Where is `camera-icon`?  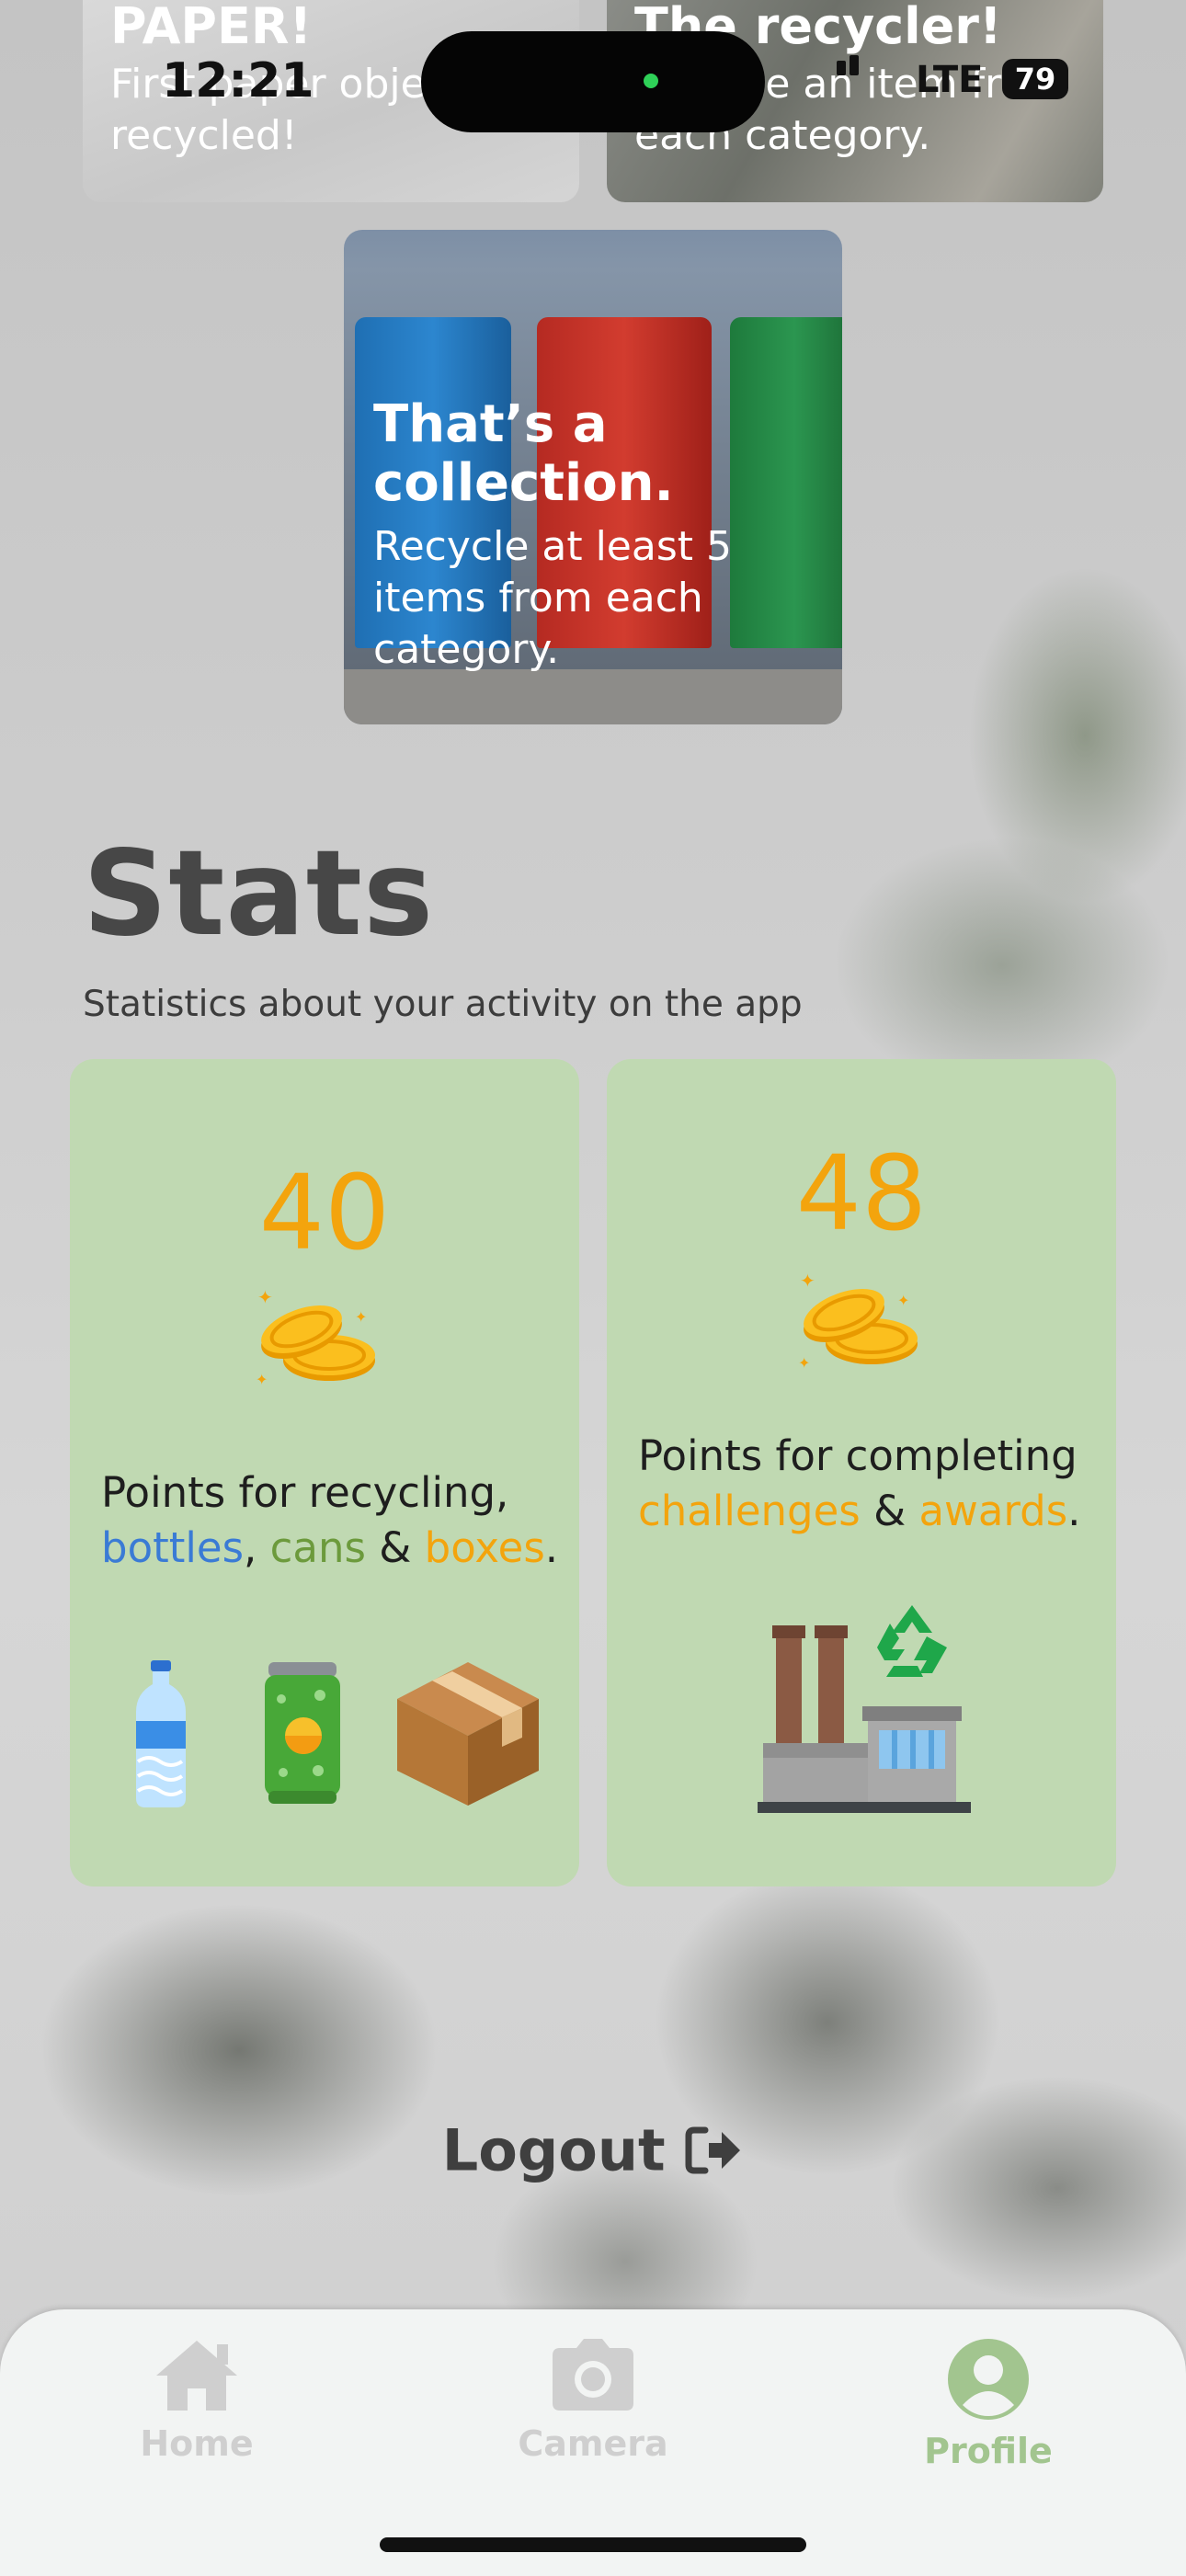 camera-icon is located at coordinates (593, 2375).